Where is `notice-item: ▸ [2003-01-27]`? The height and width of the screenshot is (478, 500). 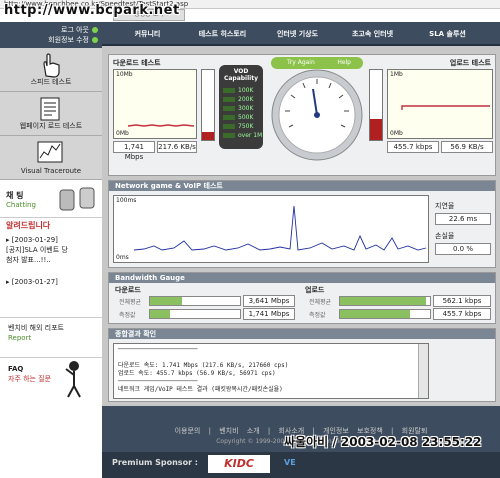 notice-item: ▸ [2003-01-27] is located at coordinates (51, 282).